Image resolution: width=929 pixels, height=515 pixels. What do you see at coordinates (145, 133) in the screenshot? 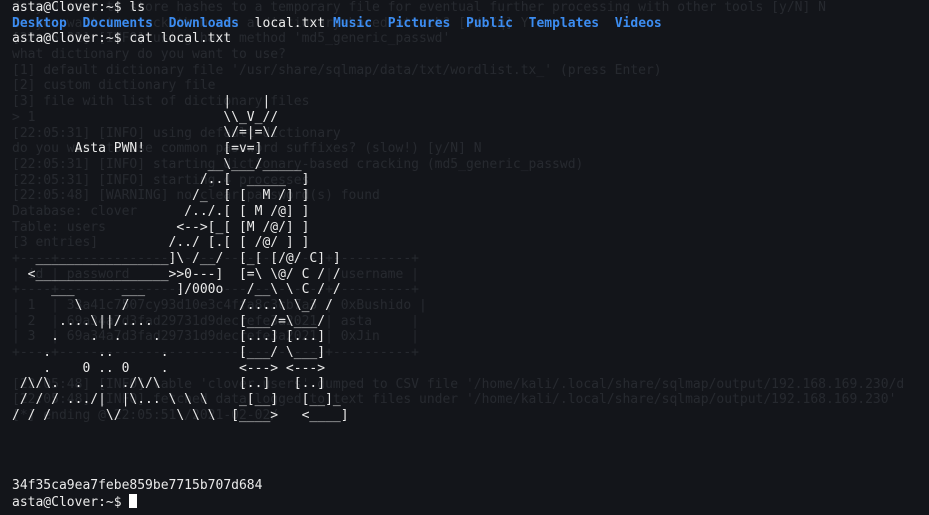
I see `ascii-art-line: \/=|=\/` at bounding box center [145, 133].